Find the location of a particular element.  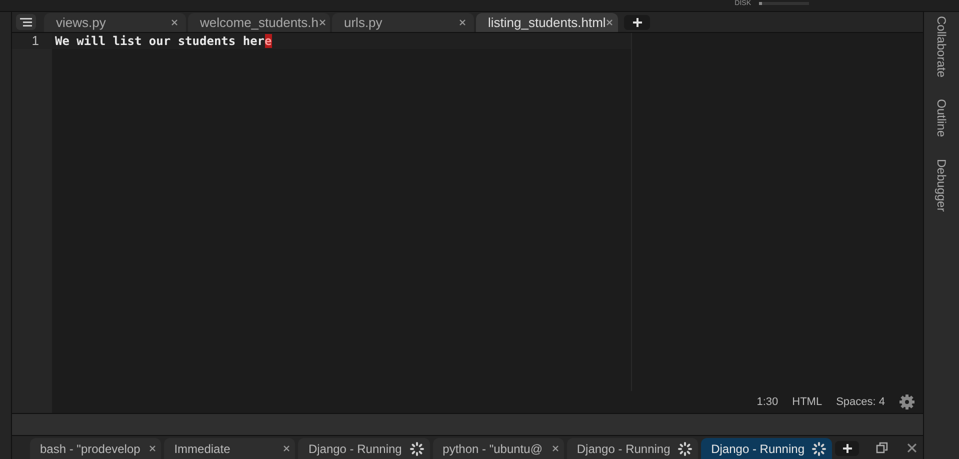

editor-tab: welcome_students.h is located at coordinates (259, 22).